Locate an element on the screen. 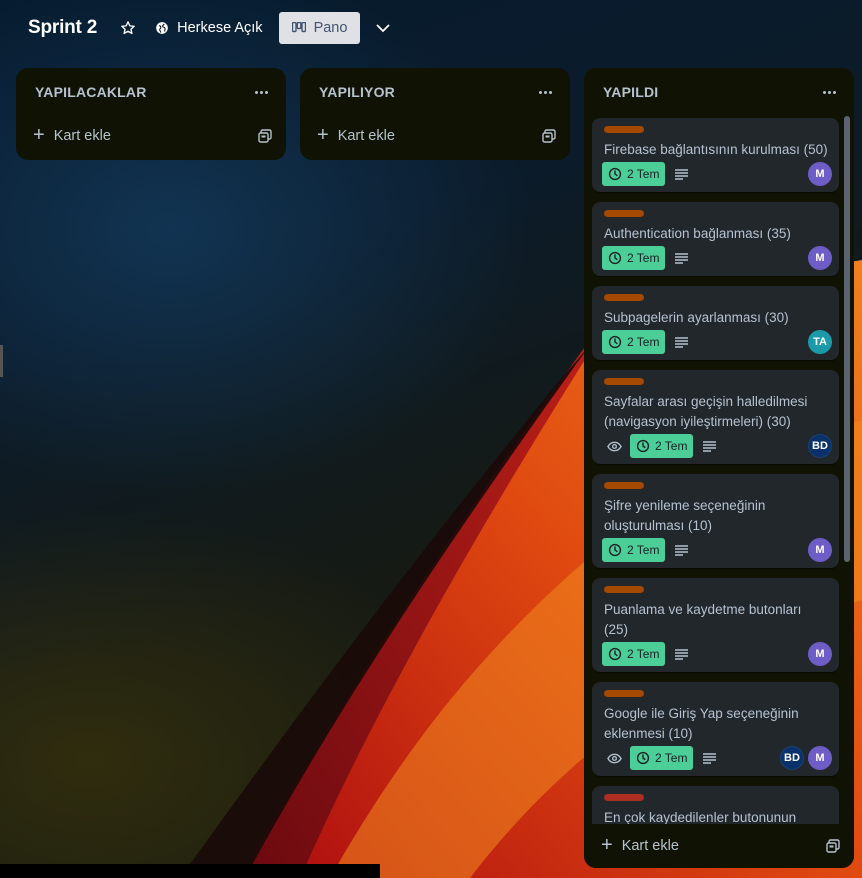 The image size is (862, 878). card-members: BD is located at coordinates (820, 446).